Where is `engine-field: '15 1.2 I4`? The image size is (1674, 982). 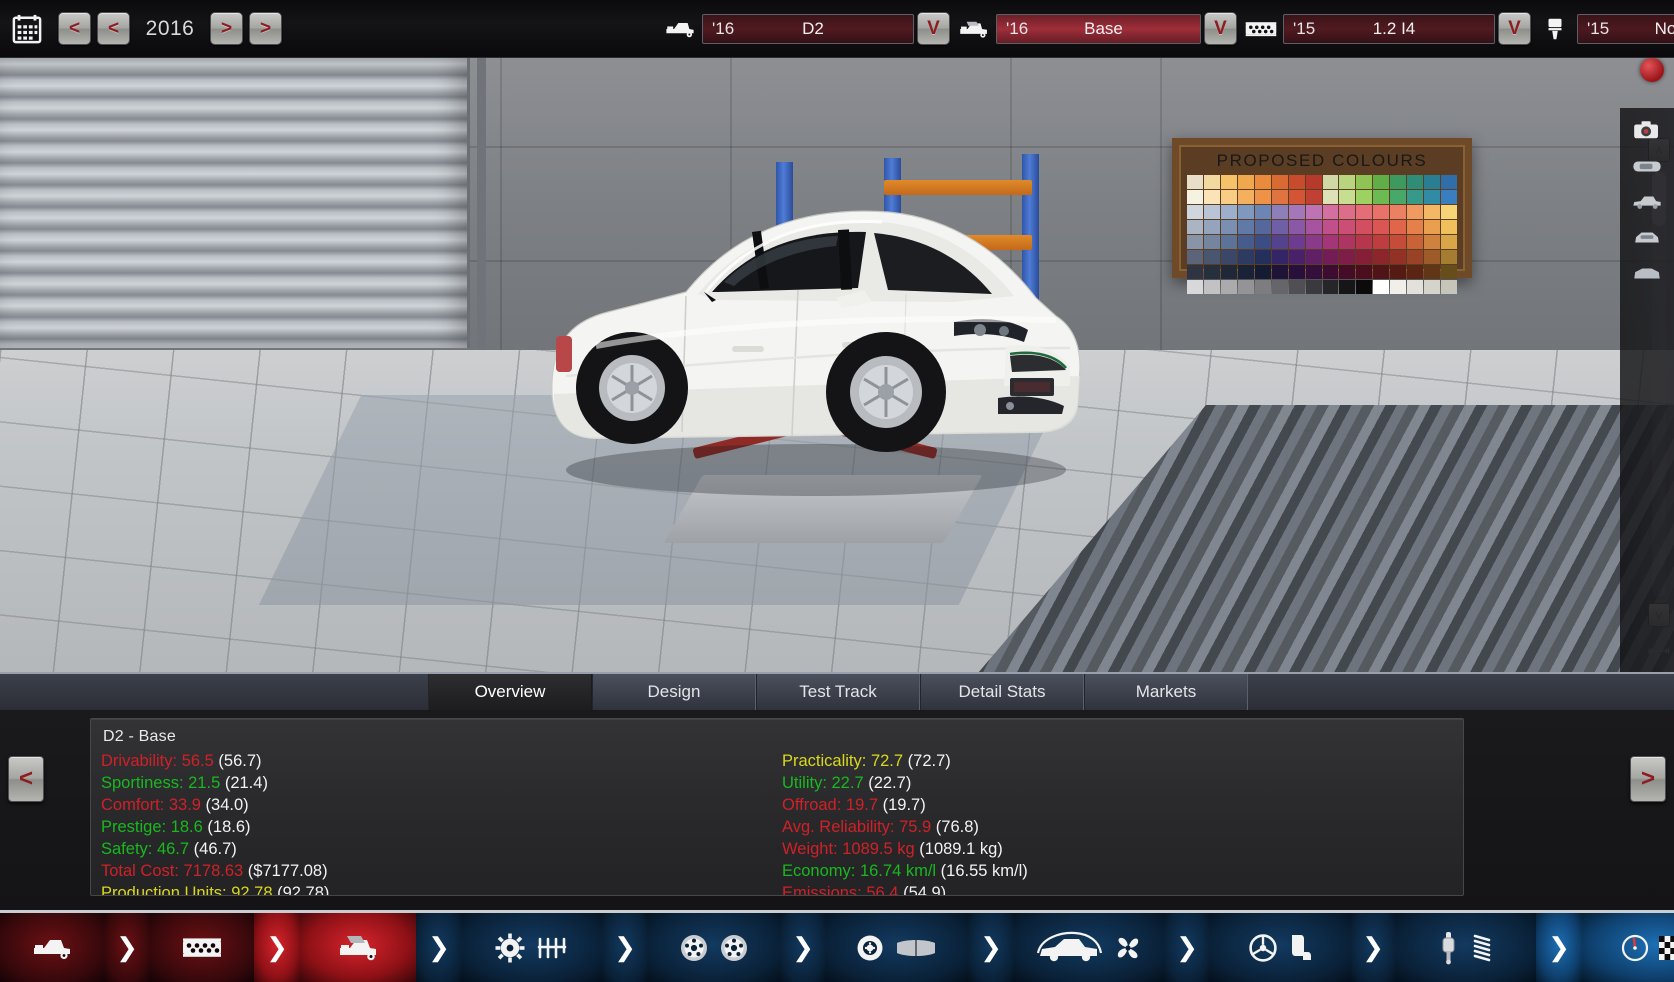 engine-field: '15 1.2 I4 is located at coordinates (1389, 28).